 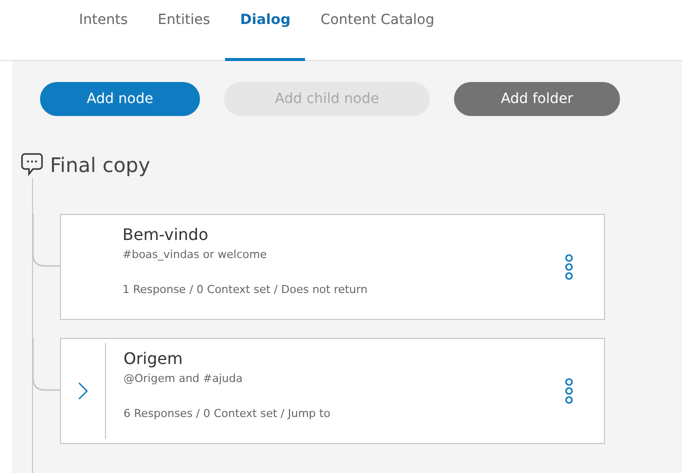 I want to click on node-condition: #boas_vindas or welcome, so click(x=195, y=254).